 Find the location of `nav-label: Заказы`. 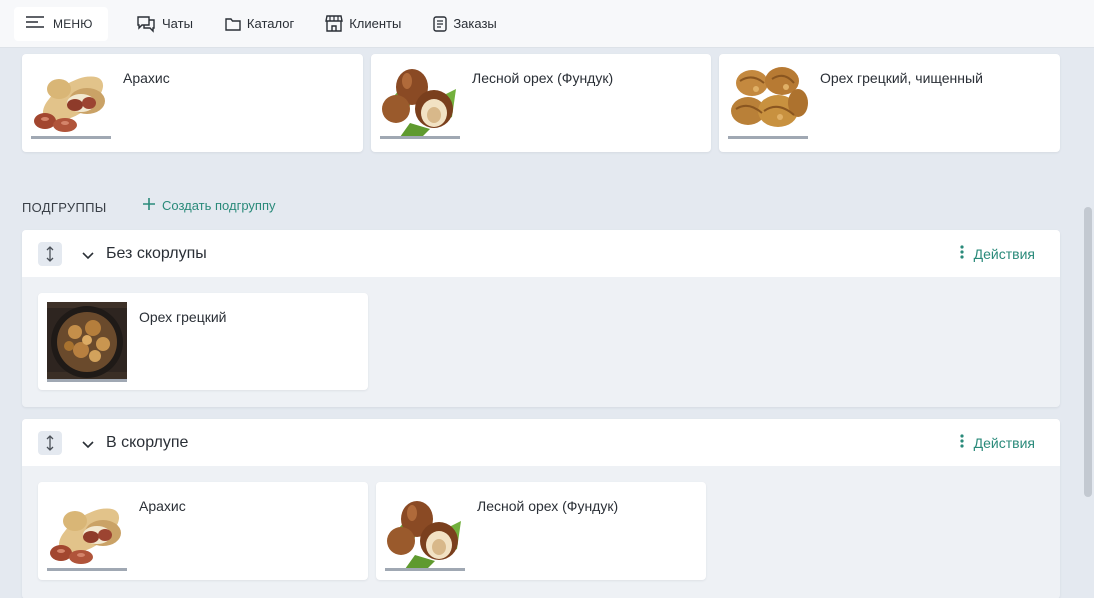

nav-label: Заказы is located at coordinates (475, 23).